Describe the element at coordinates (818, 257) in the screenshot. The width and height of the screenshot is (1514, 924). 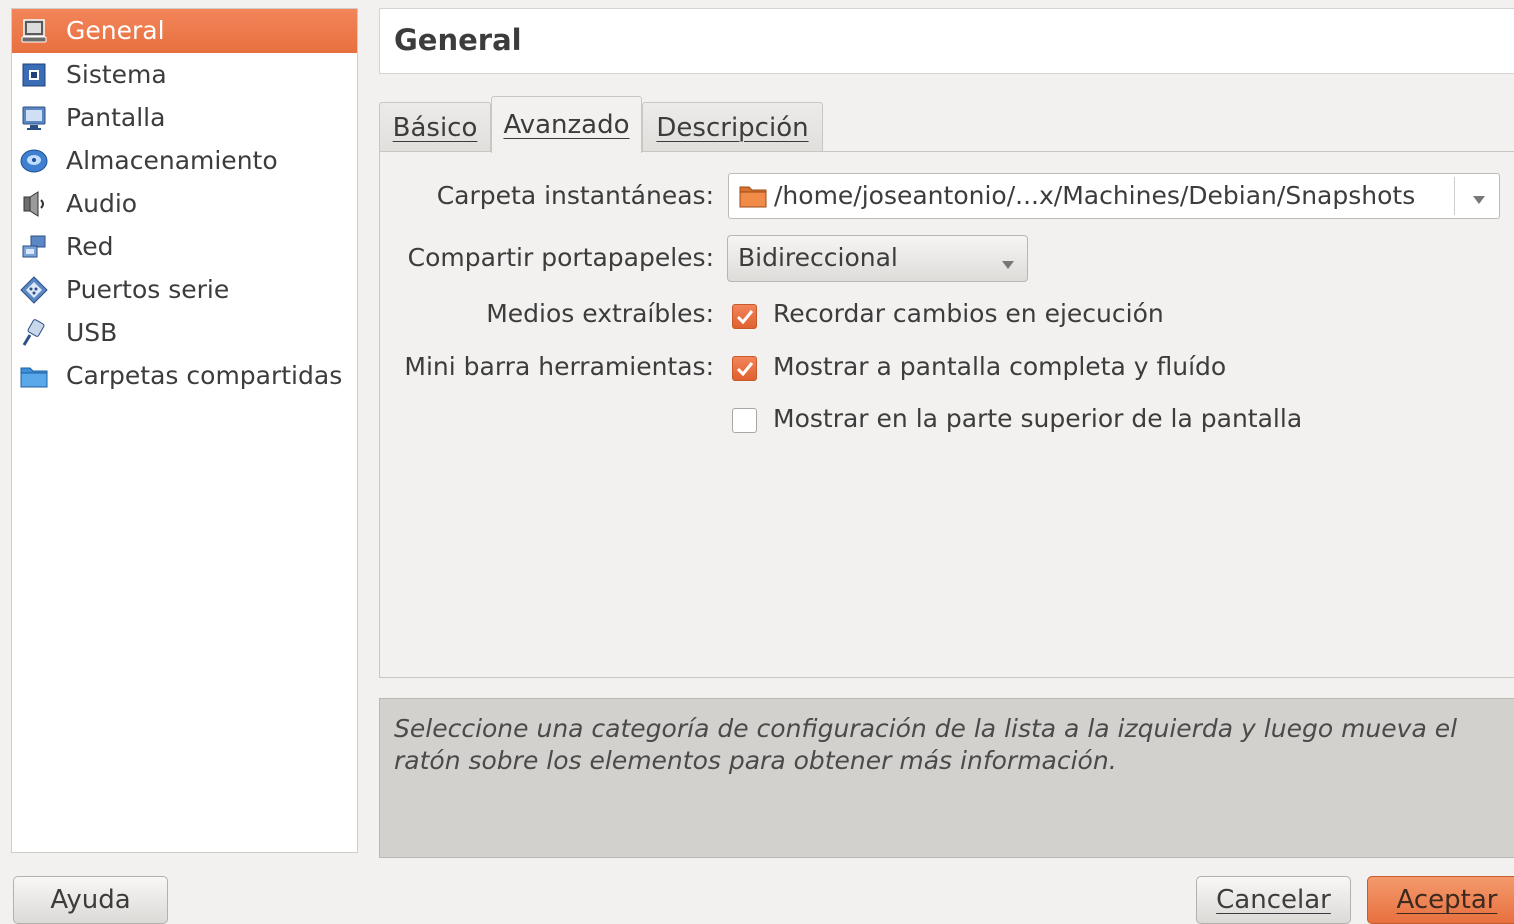
I see `clipboard-selected-value: Bidireccional` at that location.